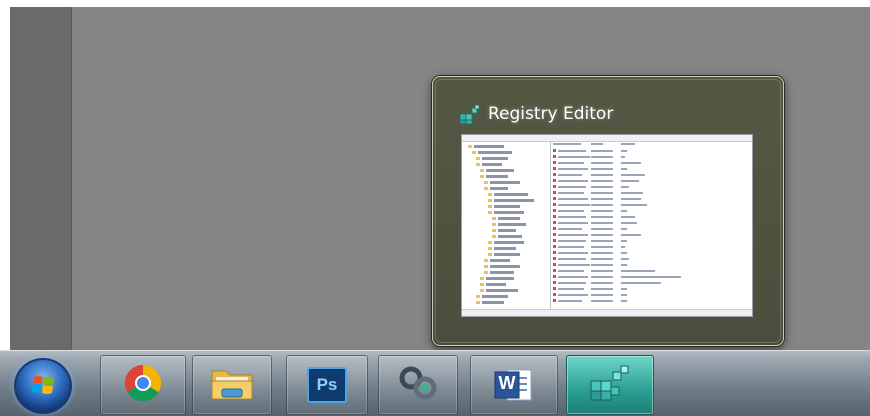  Describe the element at coordinates (551, 114) in the screenshot. I see `thumbnail-title: Registry Editor` at that location.